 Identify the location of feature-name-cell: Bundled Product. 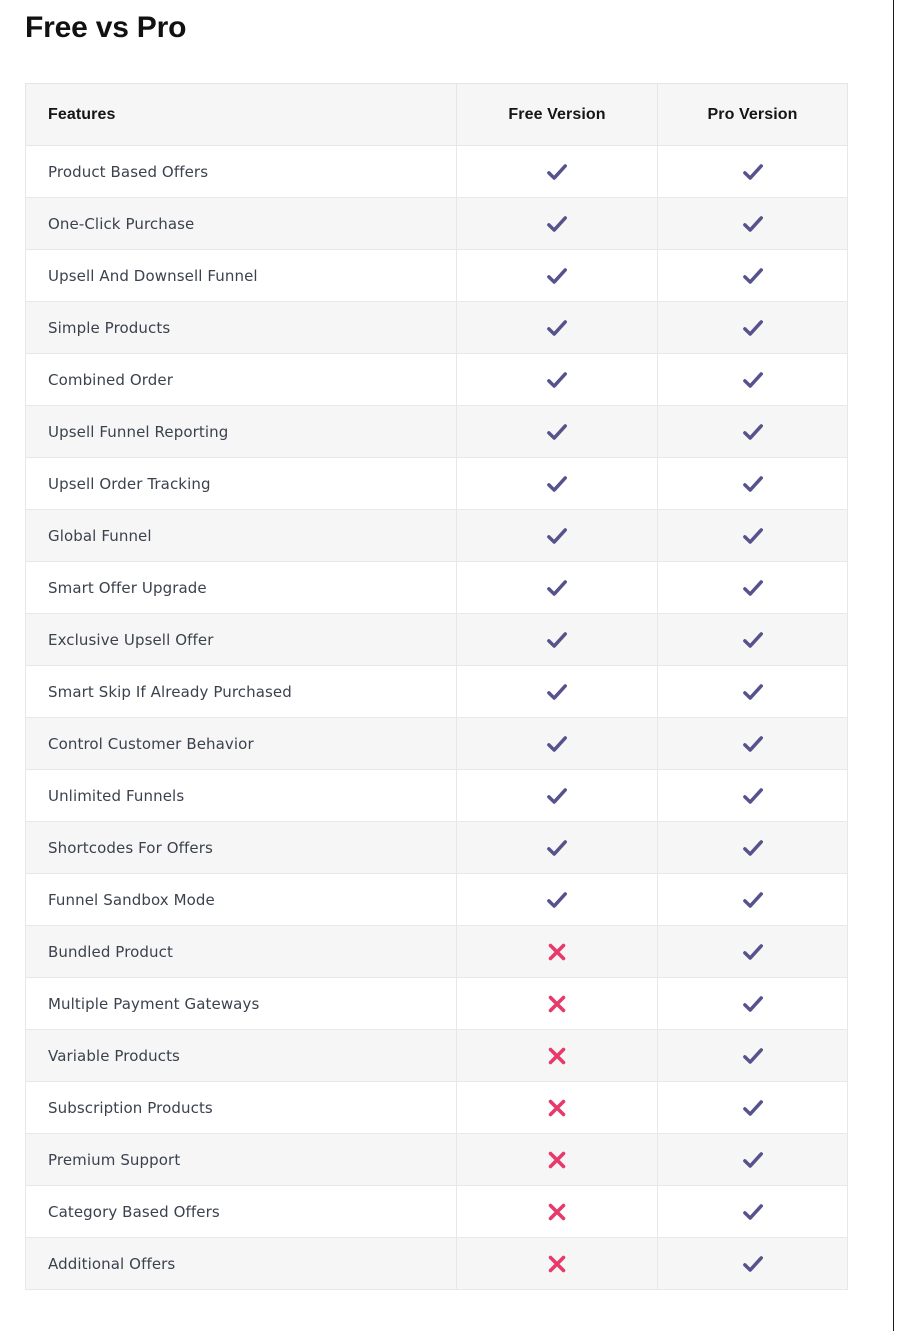
(241, 951).